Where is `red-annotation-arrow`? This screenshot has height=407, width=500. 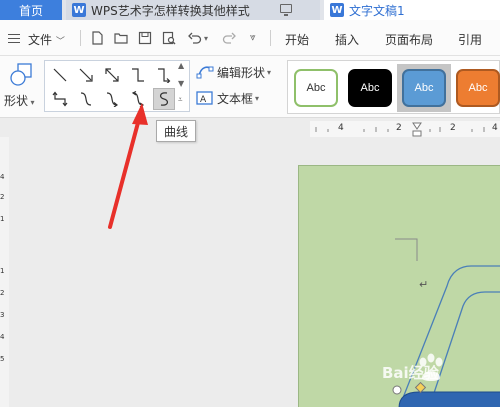
red-annotation-arrow is located at coordinates (128, 166).